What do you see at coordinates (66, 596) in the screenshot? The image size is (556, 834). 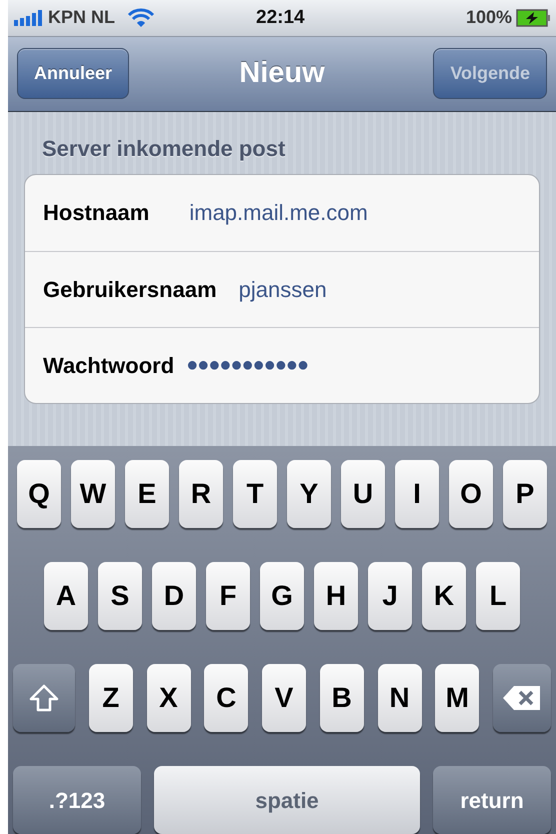 I see `key: A` at bounding box center [66, 596].